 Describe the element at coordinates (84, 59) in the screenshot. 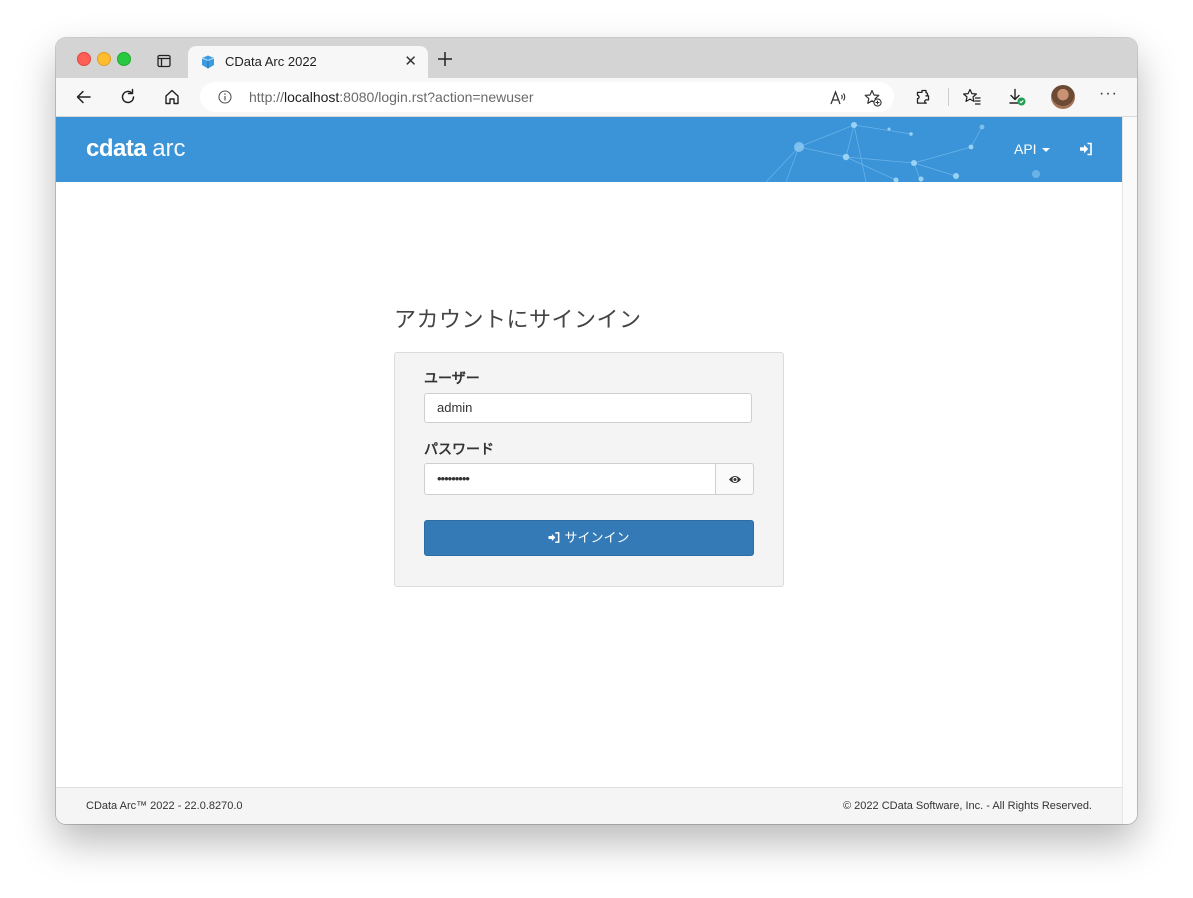

I see `close-window-button` at that location.